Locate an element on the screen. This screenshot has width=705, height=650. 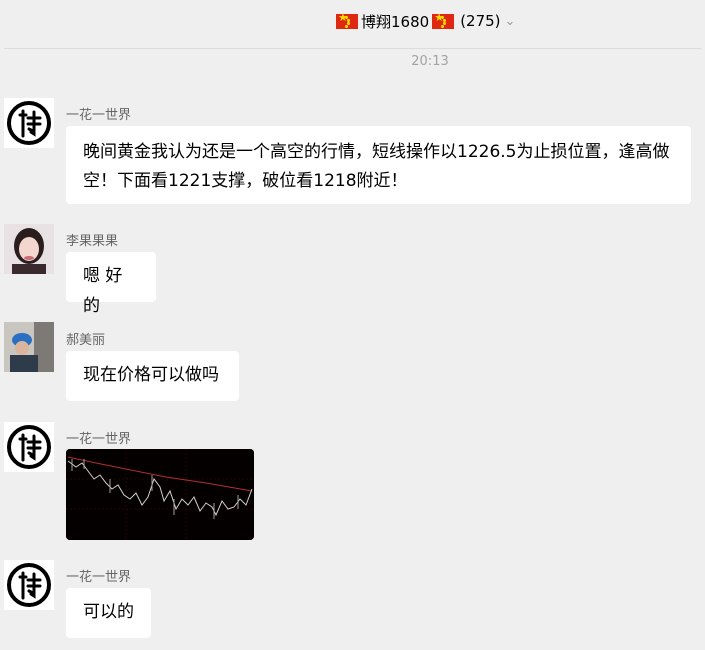
message-bubble: 嗯 好的 is located at coordinates (111, 284).